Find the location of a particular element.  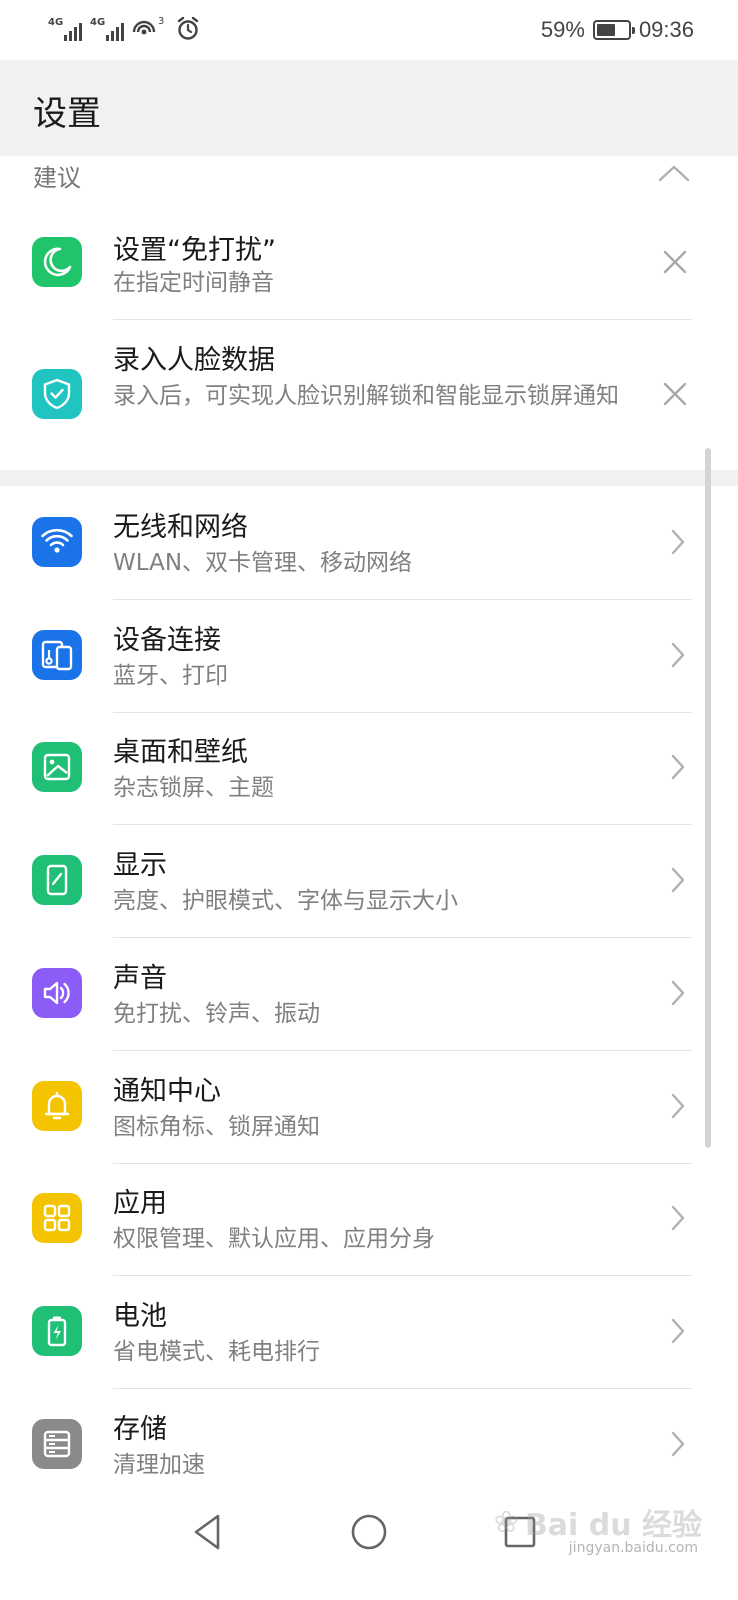

suggestions-label: 建议 is located at coordinates (57, 178).